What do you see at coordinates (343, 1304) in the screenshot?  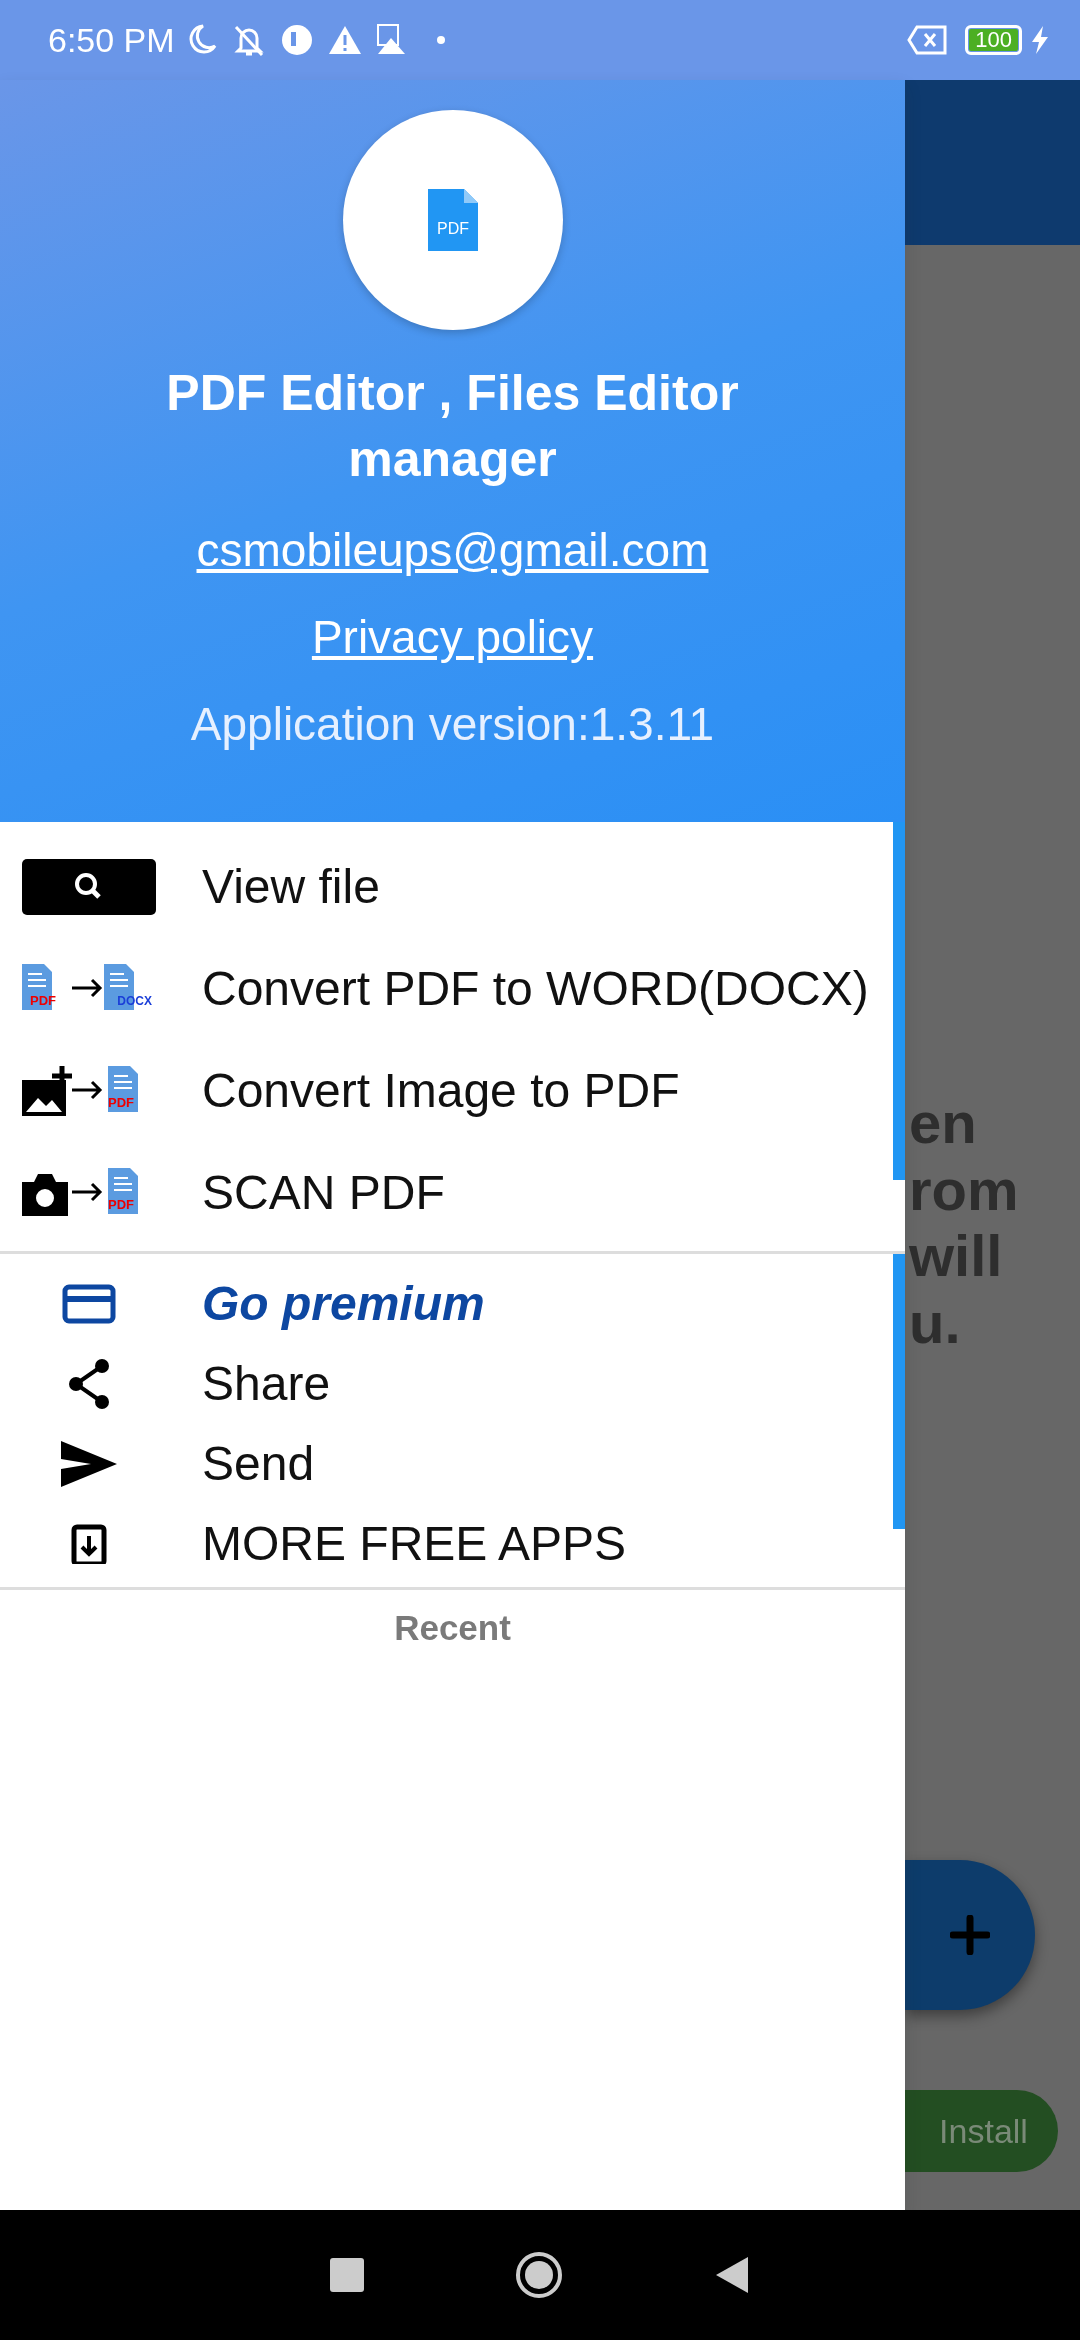 I see `menu-item-label: Go premium` at bounding box center [343, 1304].